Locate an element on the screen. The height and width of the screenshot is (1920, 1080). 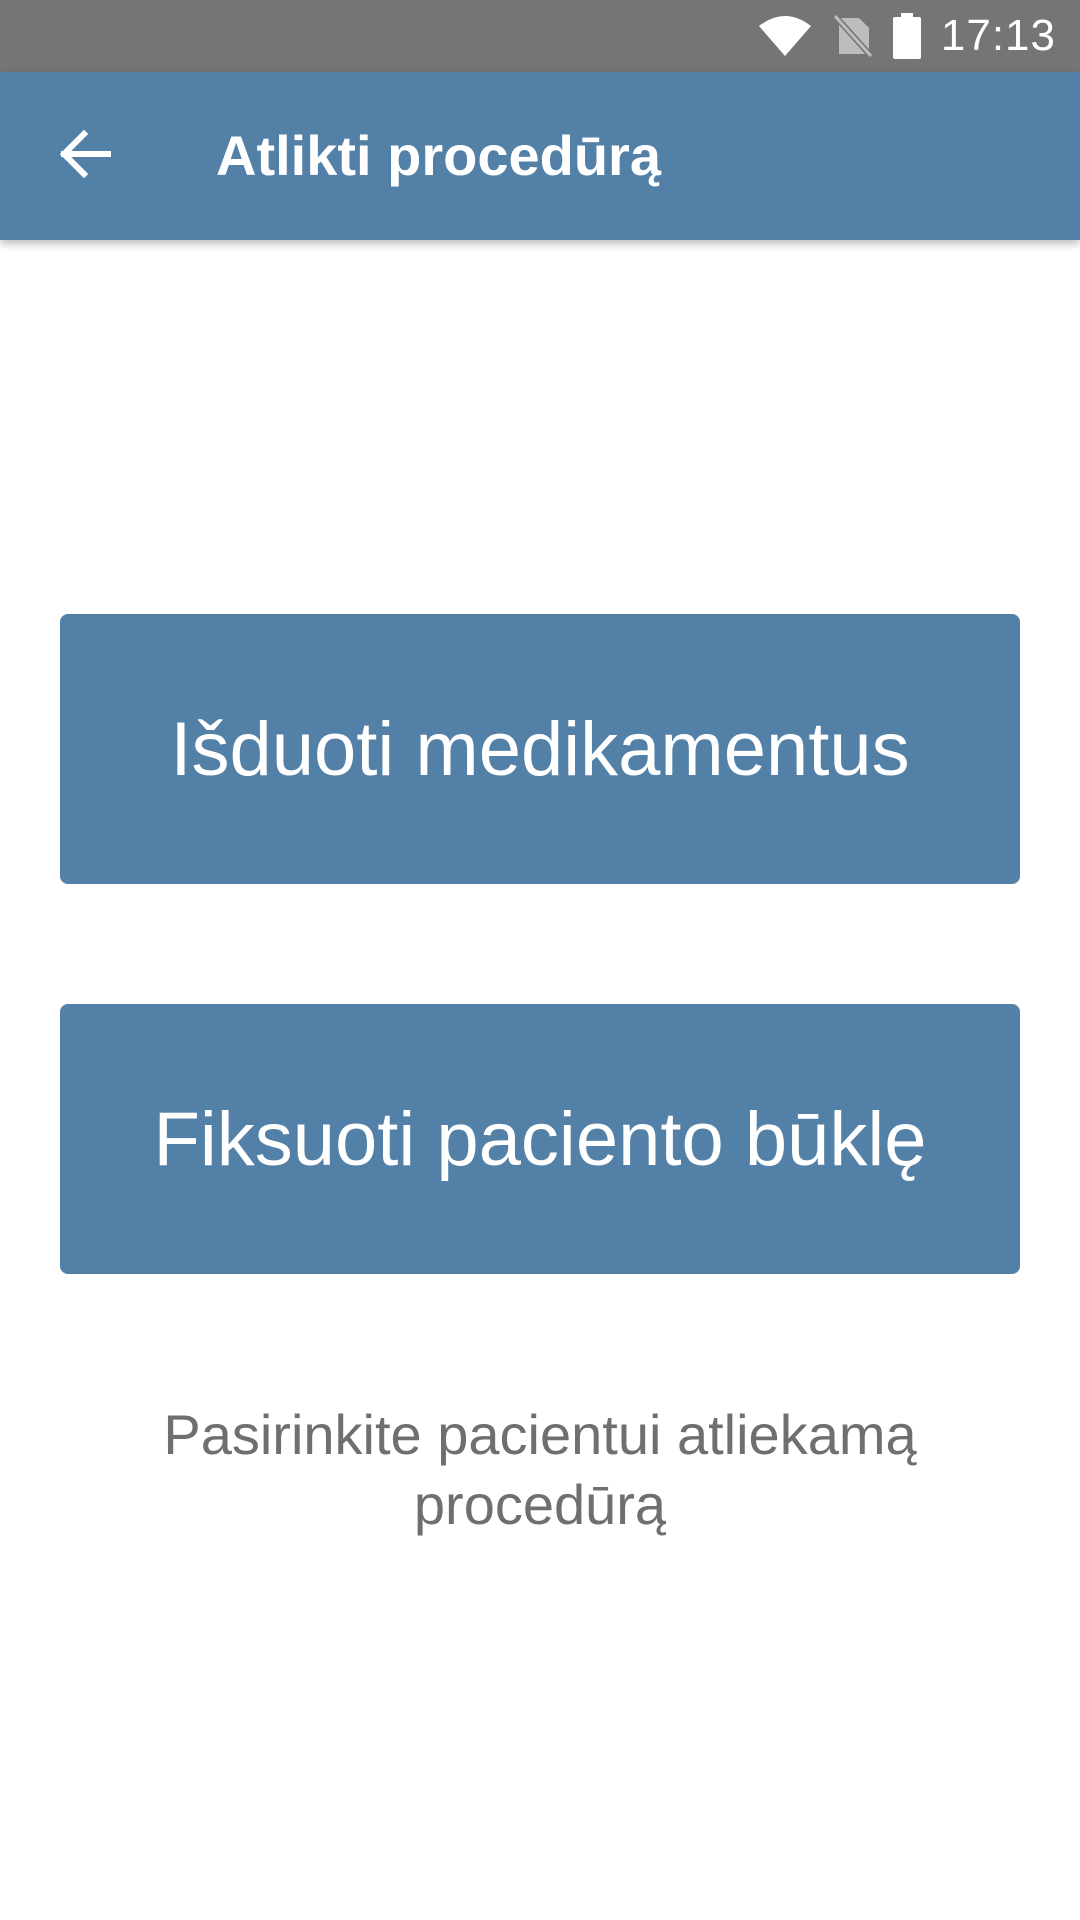
record-patient-condition-label: Fiksuoti paciento būklę is located at coordinates (540, 1139).